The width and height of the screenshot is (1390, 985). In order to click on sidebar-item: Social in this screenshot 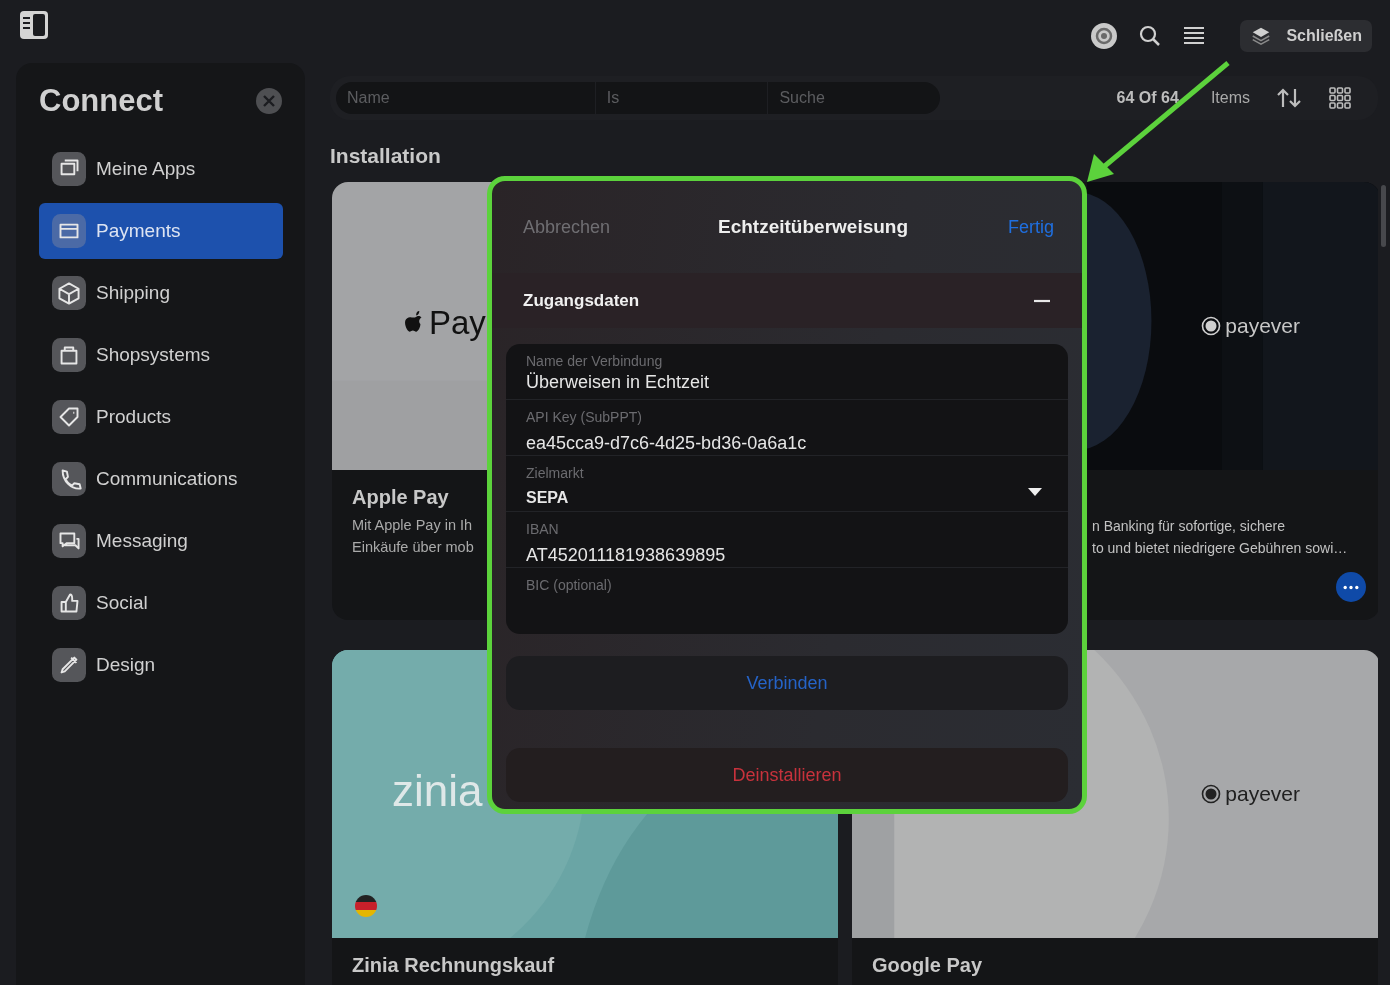, I will do `click(161, 603)`.